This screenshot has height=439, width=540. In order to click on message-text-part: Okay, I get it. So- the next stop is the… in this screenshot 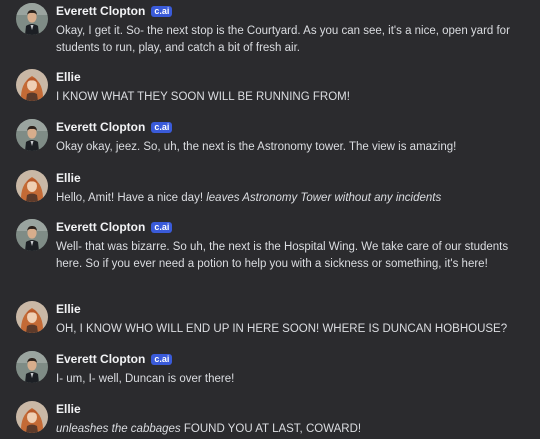, I will do `click(283, 39)`.